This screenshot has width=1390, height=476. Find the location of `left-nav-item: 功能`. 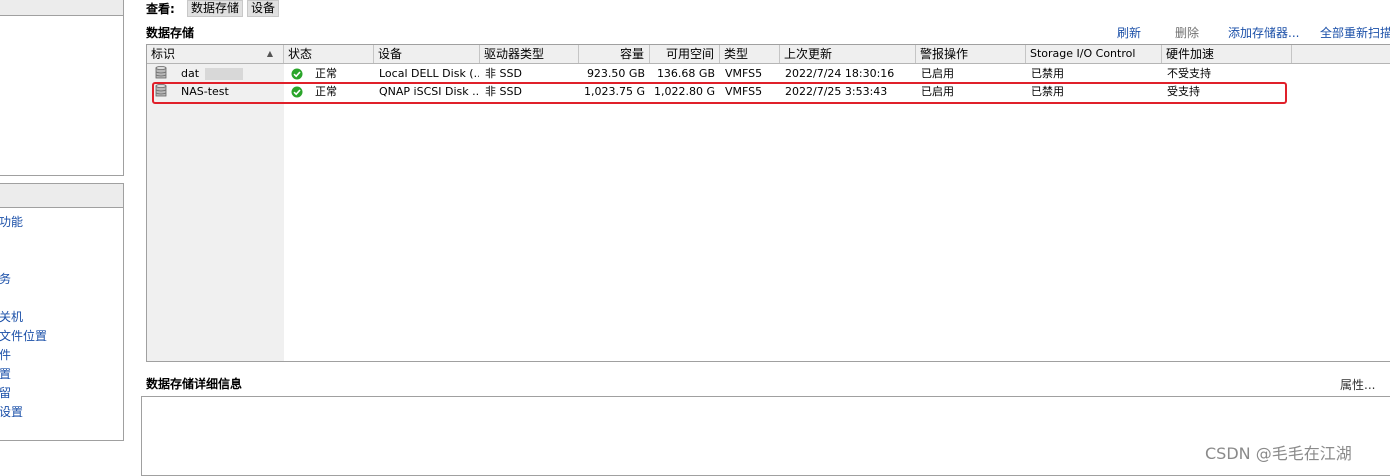

left-nav-item: 功能 is located at coordinates (11, 221).